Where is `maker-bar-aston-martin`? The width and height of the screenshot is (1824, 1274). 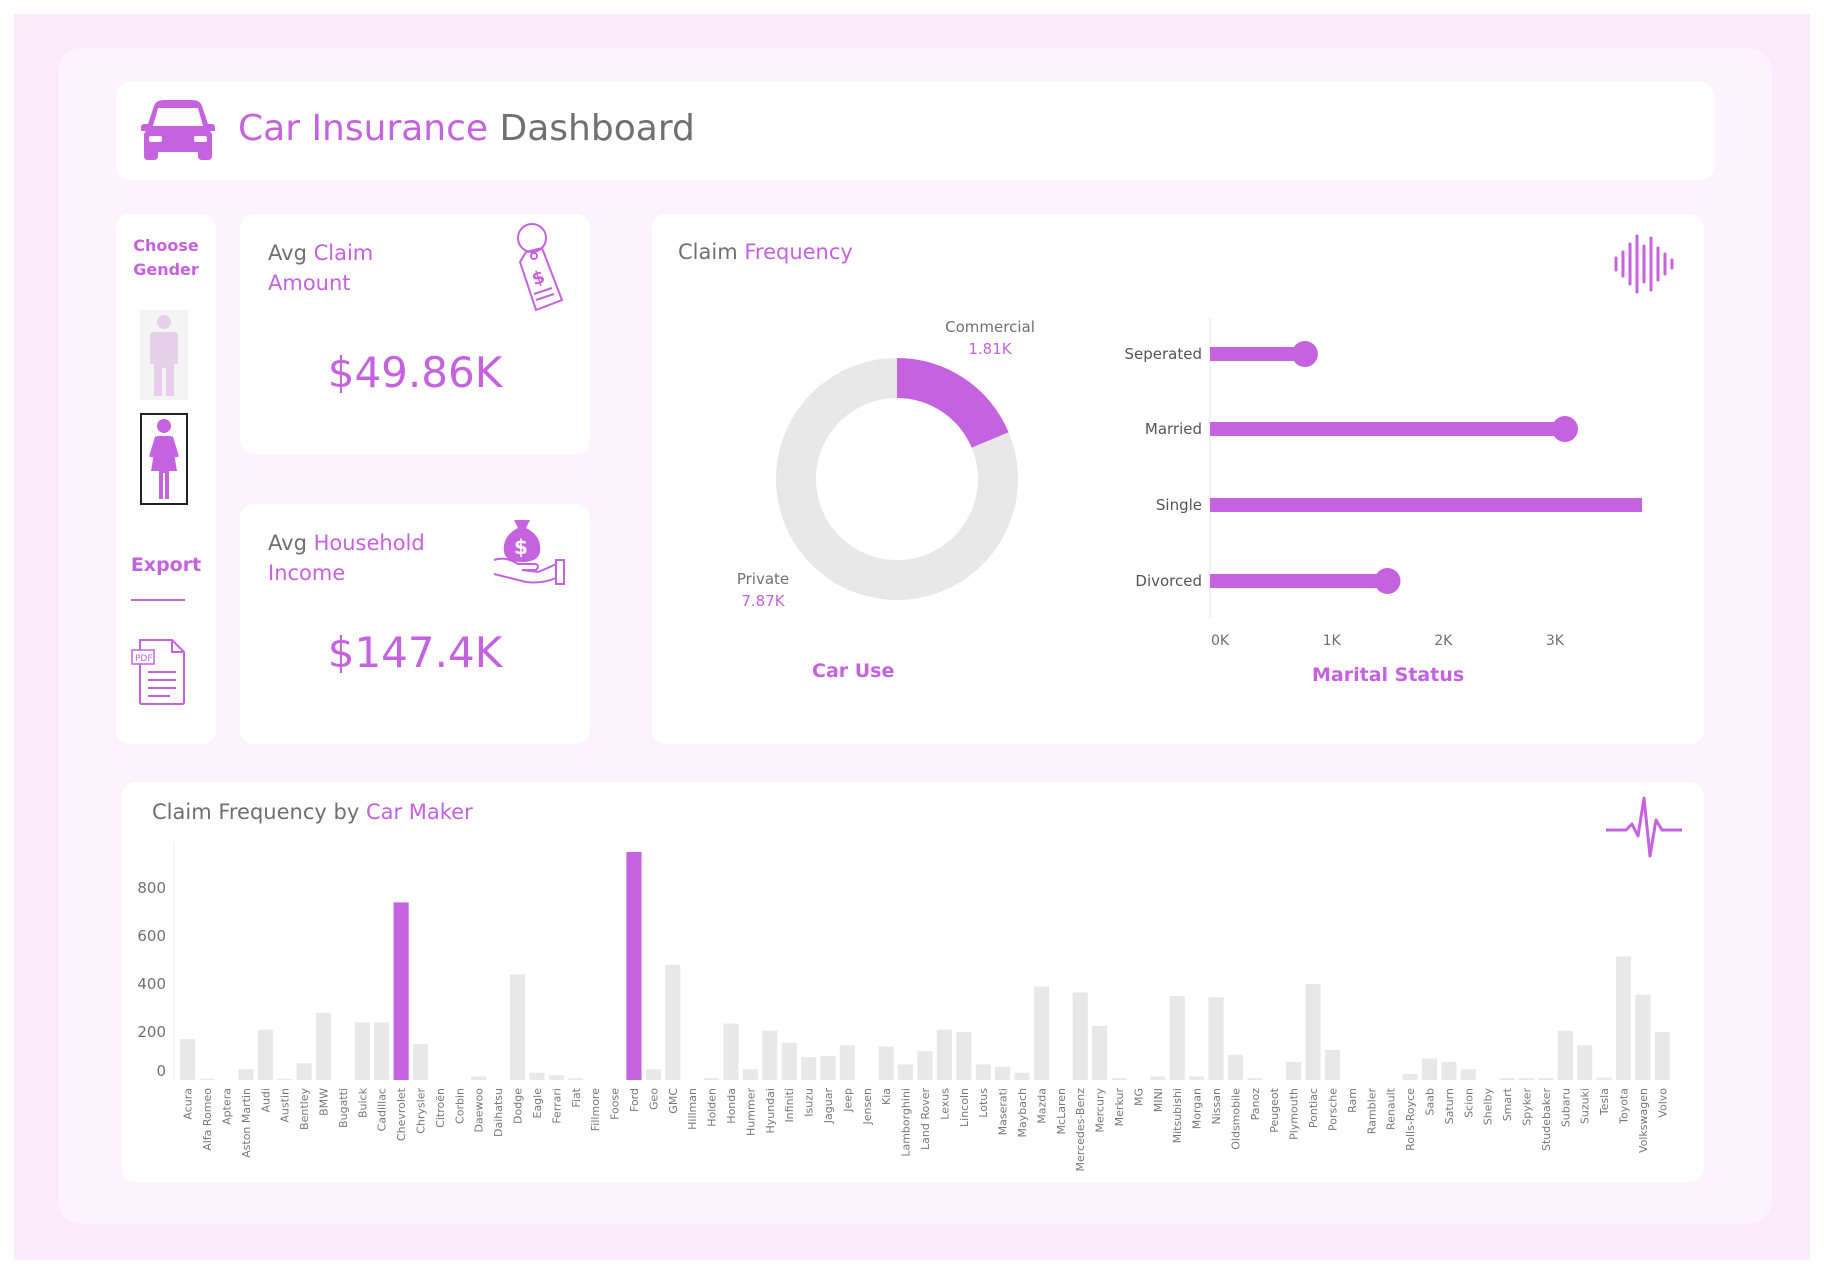
maker-bar-aston-martin is located at coordinates (246, 1074).